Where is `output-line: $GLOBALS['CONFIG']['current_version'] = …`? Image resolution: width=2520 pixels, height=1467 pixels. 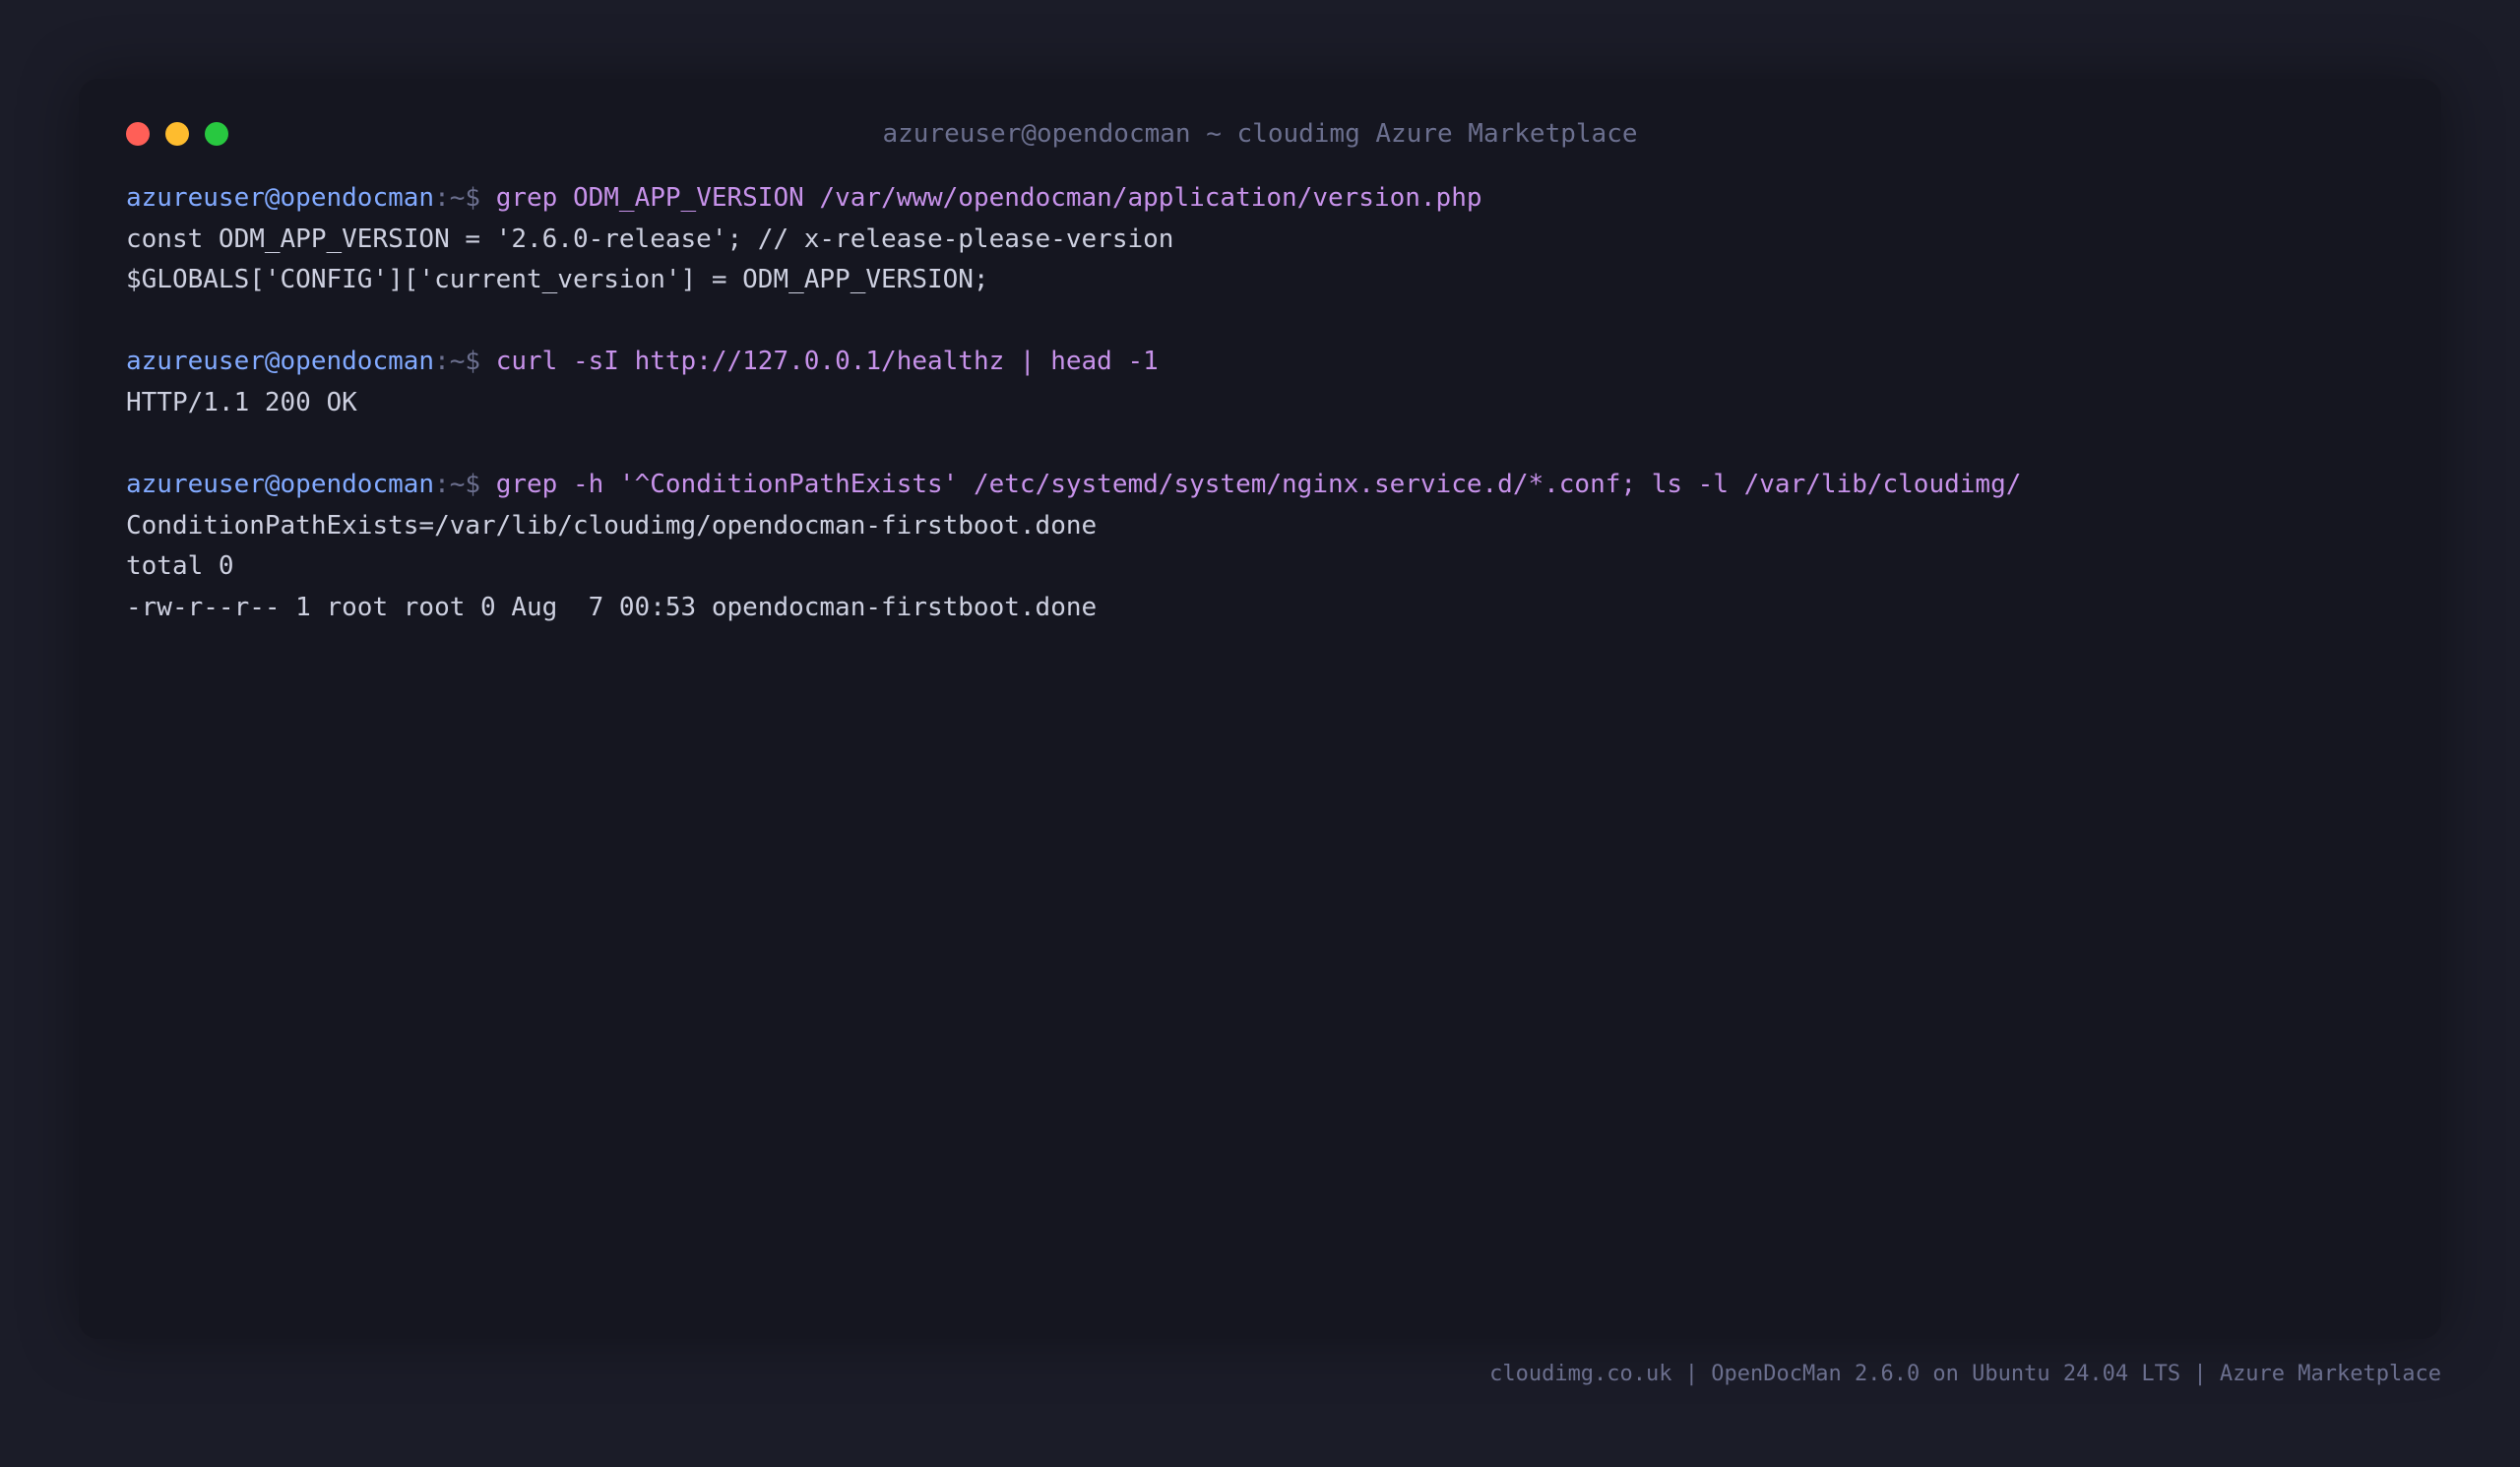 output-line: $GLOBALS['CONFIG']['current_version'] = … is located at coordinates (557, 280).